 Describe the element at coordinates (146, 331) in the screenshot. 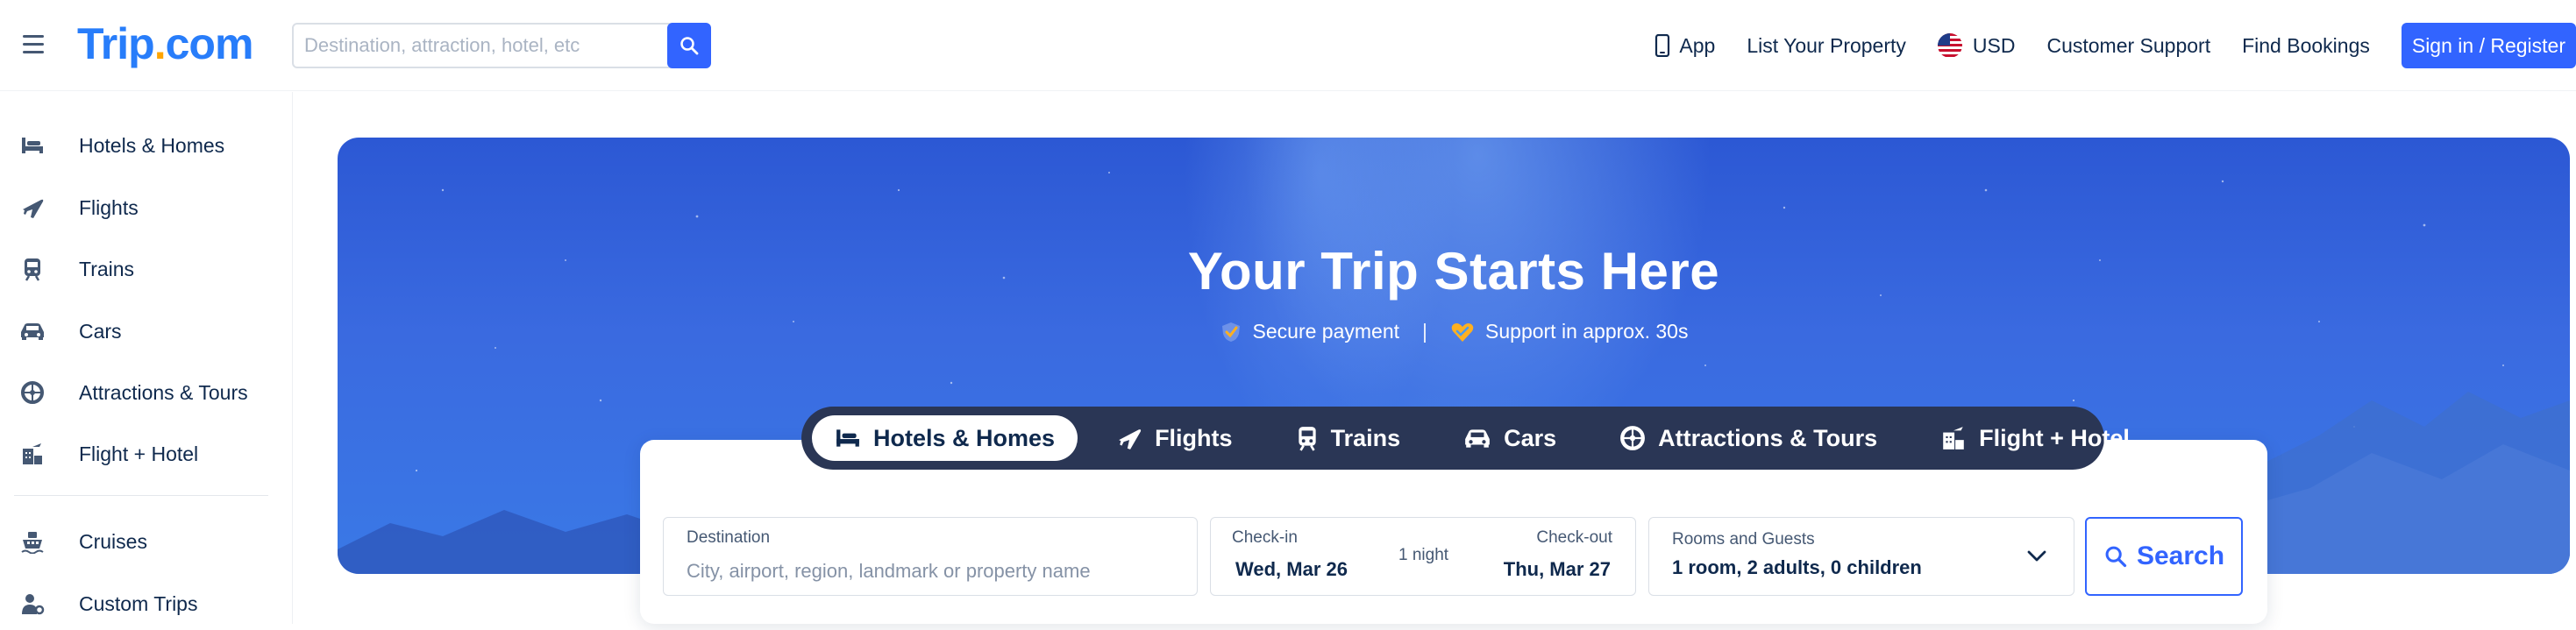

I see `sidebar-item-cars: Cars` at that location.